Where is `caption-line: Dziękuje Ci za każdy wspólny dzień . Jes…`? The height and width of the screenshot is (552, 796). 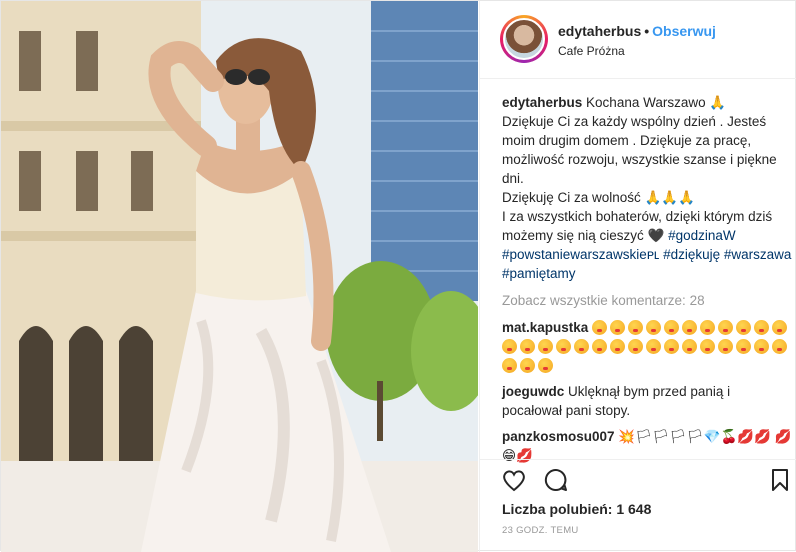
caption-line: Dziękuje Ci za każdy wspólny dzień . Jes… is located at coordinates (639, 150).